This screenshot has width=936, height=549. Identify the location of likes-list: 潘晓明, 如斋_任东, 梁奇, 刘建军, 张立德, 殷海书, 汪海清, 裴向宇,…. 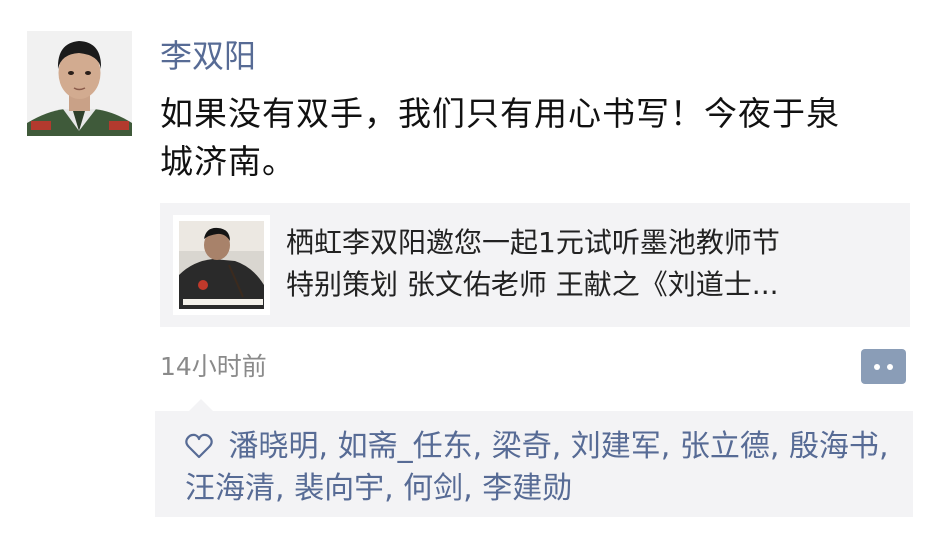
(550, 468).